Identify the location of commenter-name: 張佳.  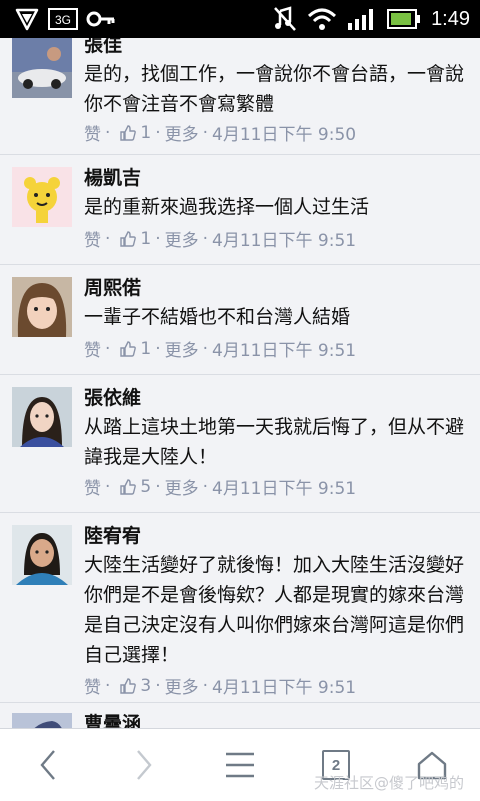
(103, 47).